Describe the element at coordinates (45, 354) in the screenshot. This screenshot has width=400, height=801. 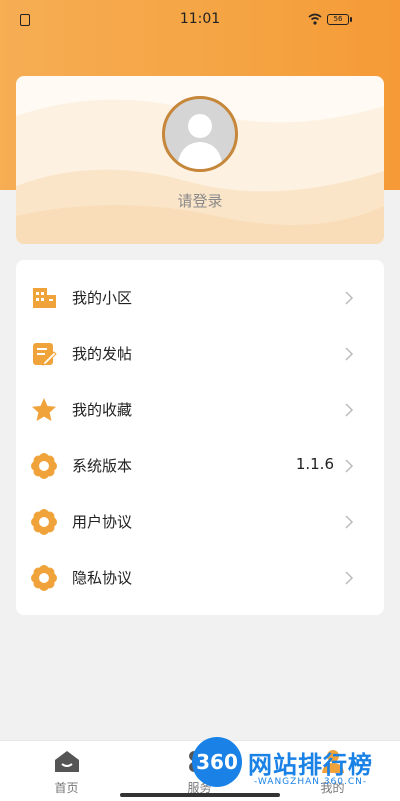
I see `edit-post-icon` at that location.